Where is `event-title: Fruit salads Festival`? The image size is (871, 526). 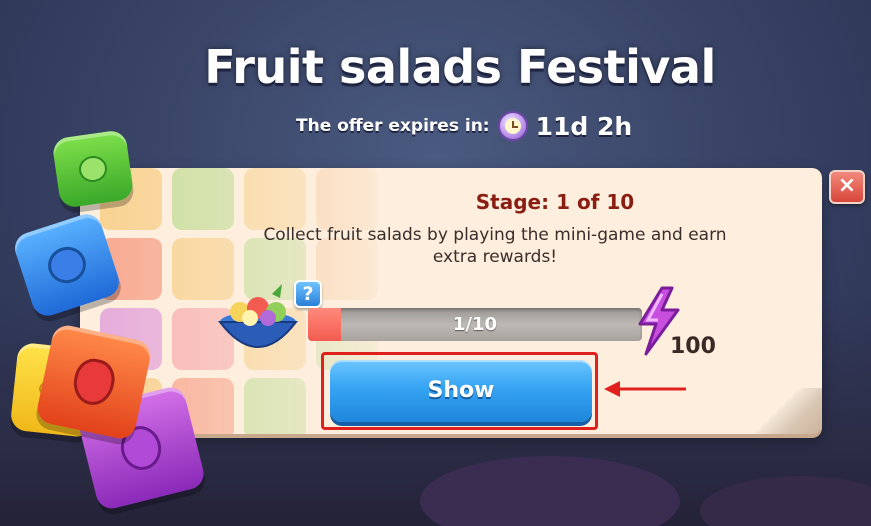
event-title: Fruit salads Festival is located at coordinates (460, 67).